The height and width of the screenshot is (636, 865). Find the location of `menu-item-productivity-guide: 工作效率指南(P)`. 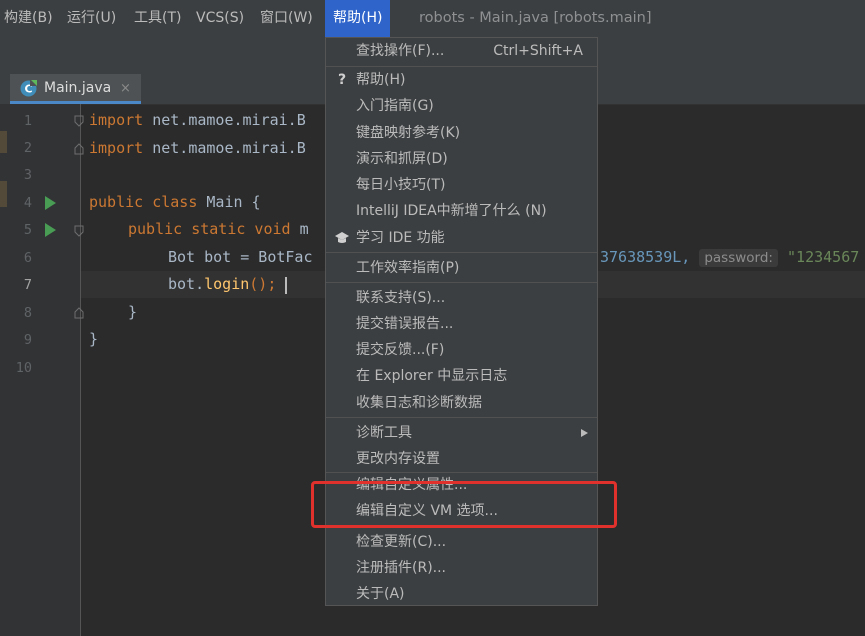

menu-item-productivity-guide: 工作效率指南(P) is located at coordinates (461, 268).